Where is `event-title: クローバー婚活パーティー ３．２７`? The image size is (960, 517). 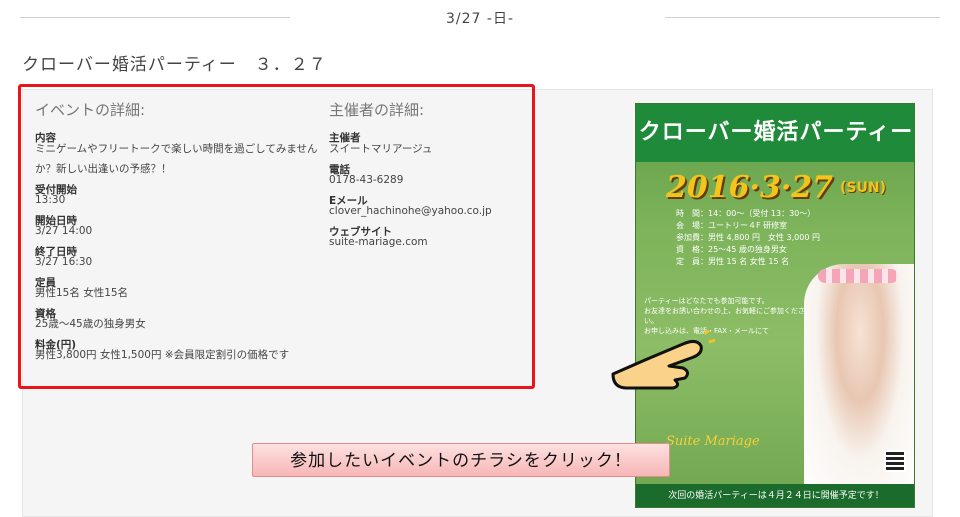 event-title: クローバー婚活パーティー ３．２７ is located at coordinates (174, 62).